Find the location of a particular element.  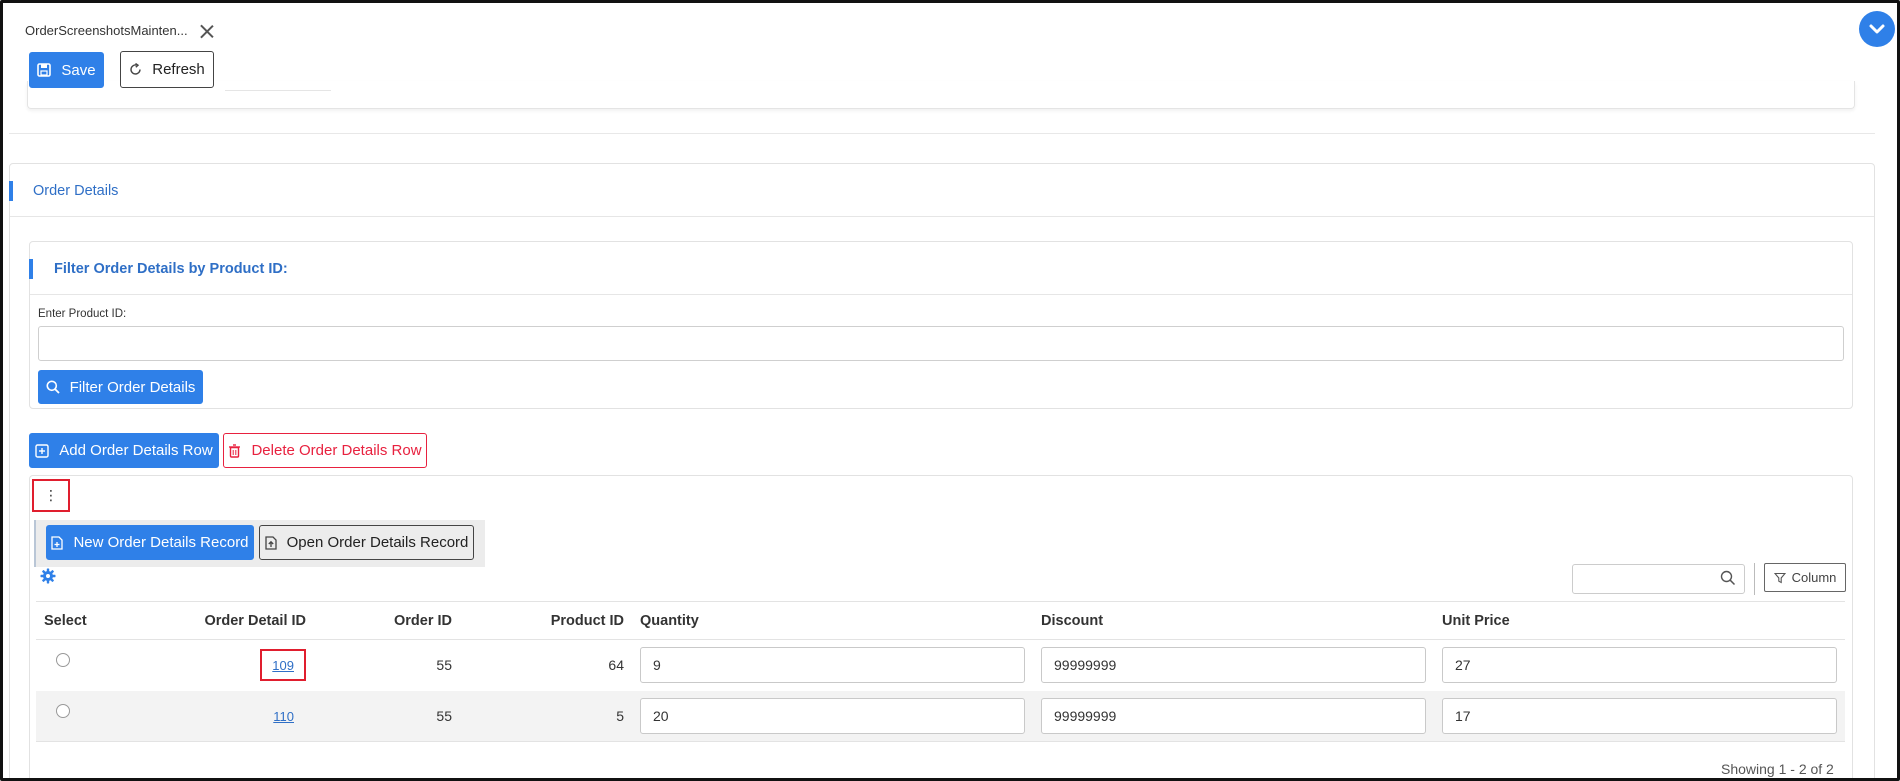

filter-title: Filter Order Details by Product ID: is located at coordinates (171, 269).